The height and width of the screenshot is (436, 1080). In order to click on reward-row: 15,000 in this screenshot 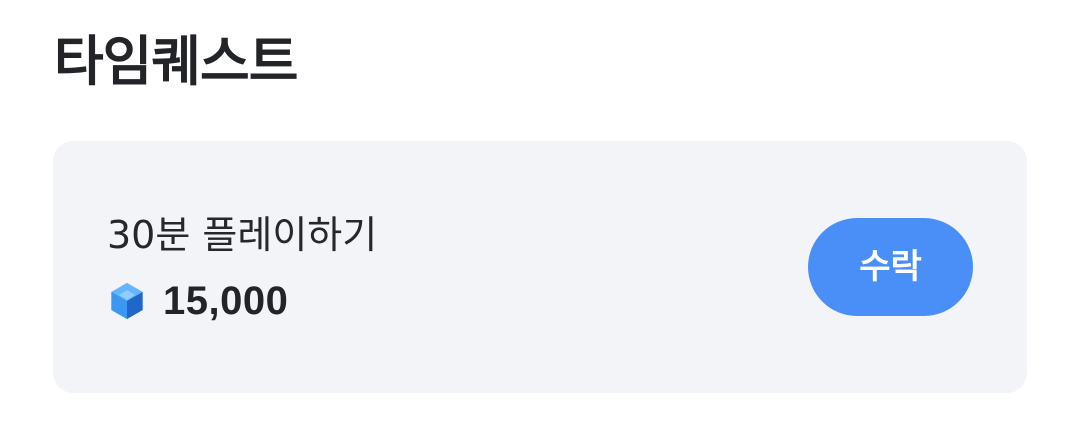, I will do `click(197, 301)`.